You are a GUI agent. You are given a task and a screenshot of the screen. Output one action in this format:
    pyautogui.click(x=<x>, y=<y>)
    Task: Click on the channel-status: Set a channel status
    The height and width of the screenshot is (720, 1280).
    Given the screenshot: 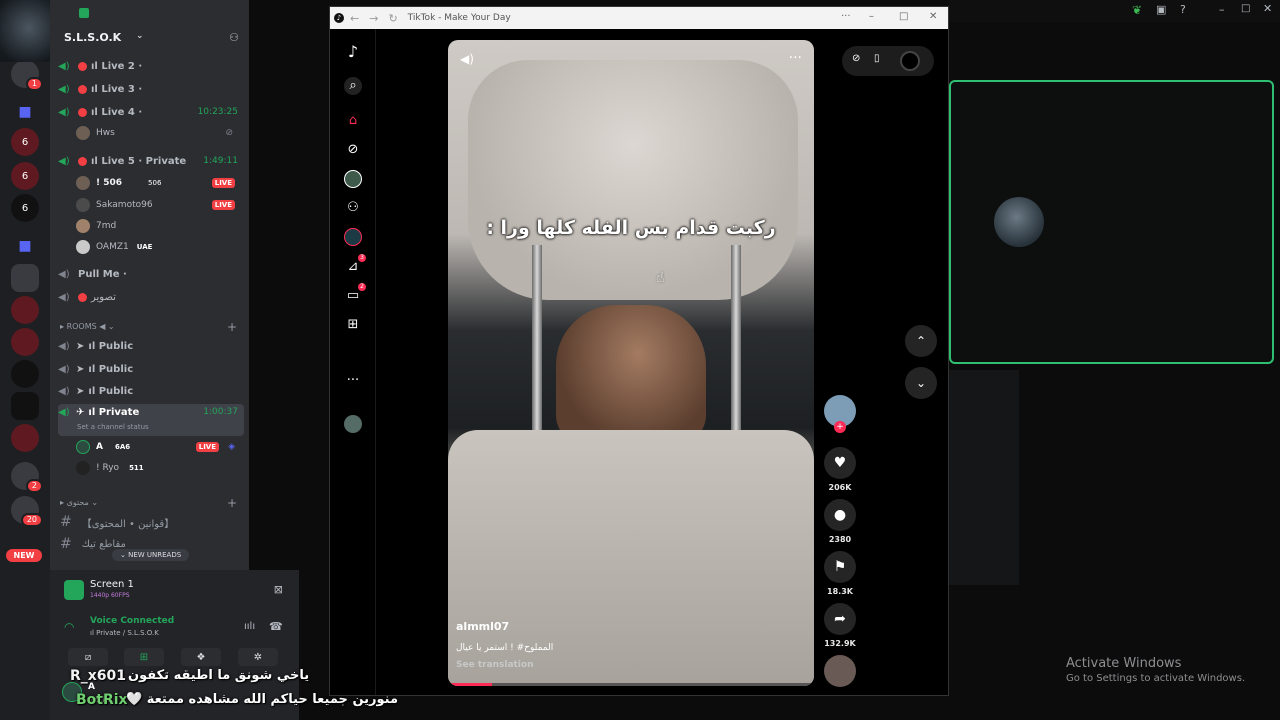 What is the action you would take?
    pyautogui.click(x=113, y=427)
    